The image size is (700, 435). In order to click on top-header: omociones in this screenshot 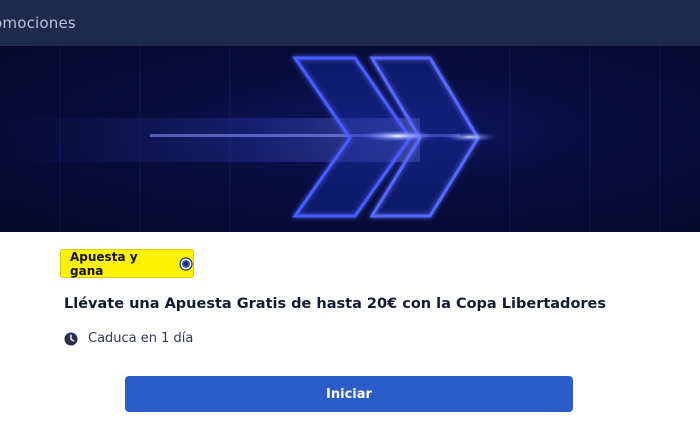, I will do `click(350, 23)`.